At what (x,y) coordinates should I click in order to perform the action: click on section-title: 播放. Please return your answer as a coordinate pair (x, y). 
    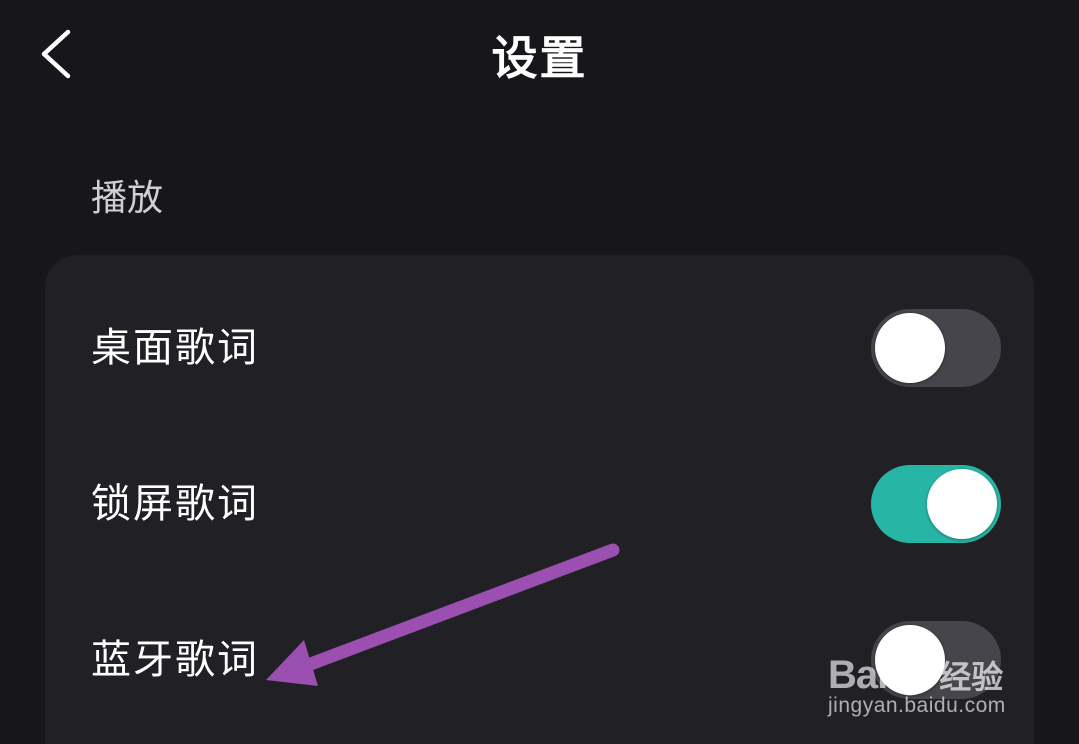
    Looking at the image, I should click on (127, 198).